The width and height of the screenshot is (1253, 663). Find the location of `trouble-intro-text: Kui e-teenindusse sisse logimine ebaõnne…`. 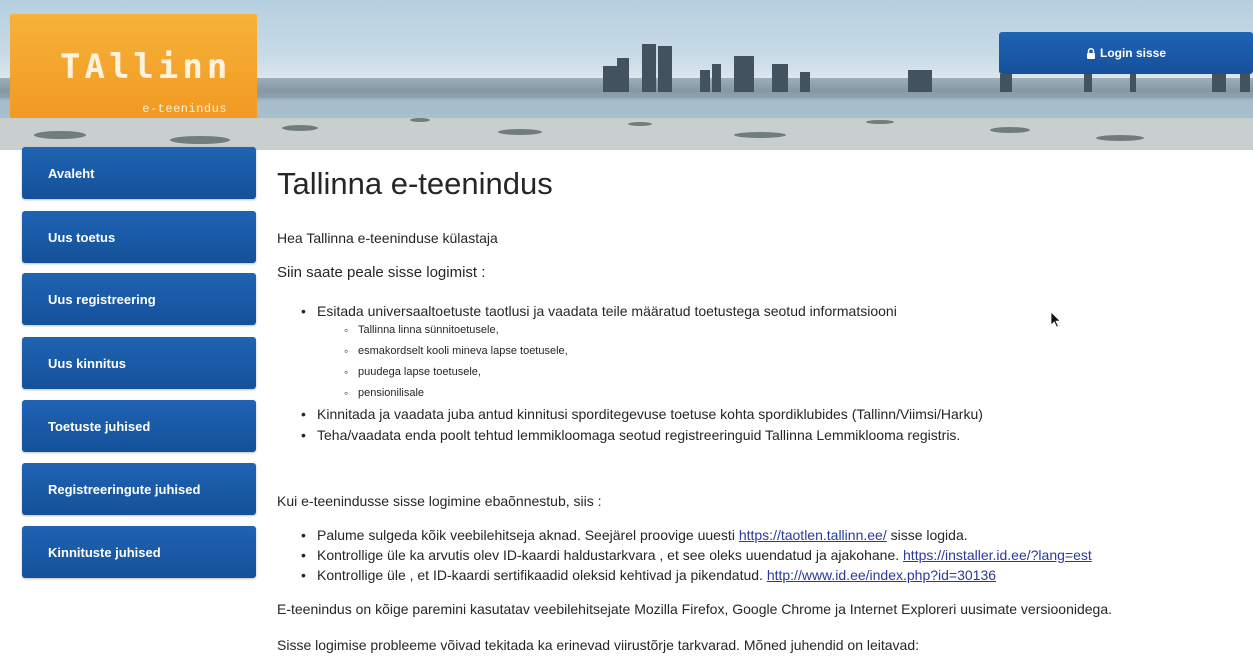

trouble-intro-text: Kui e-teenindusse sisse logimine ebaõnne… is located at coordinates (439, 501).